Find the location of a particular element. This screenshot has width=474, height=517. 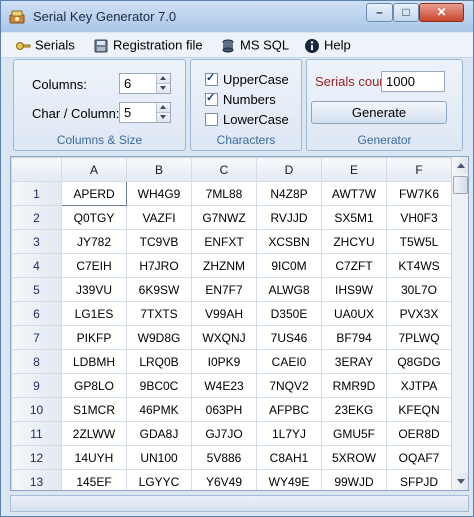

row-header: 7 is located at coordinates (36, 337).